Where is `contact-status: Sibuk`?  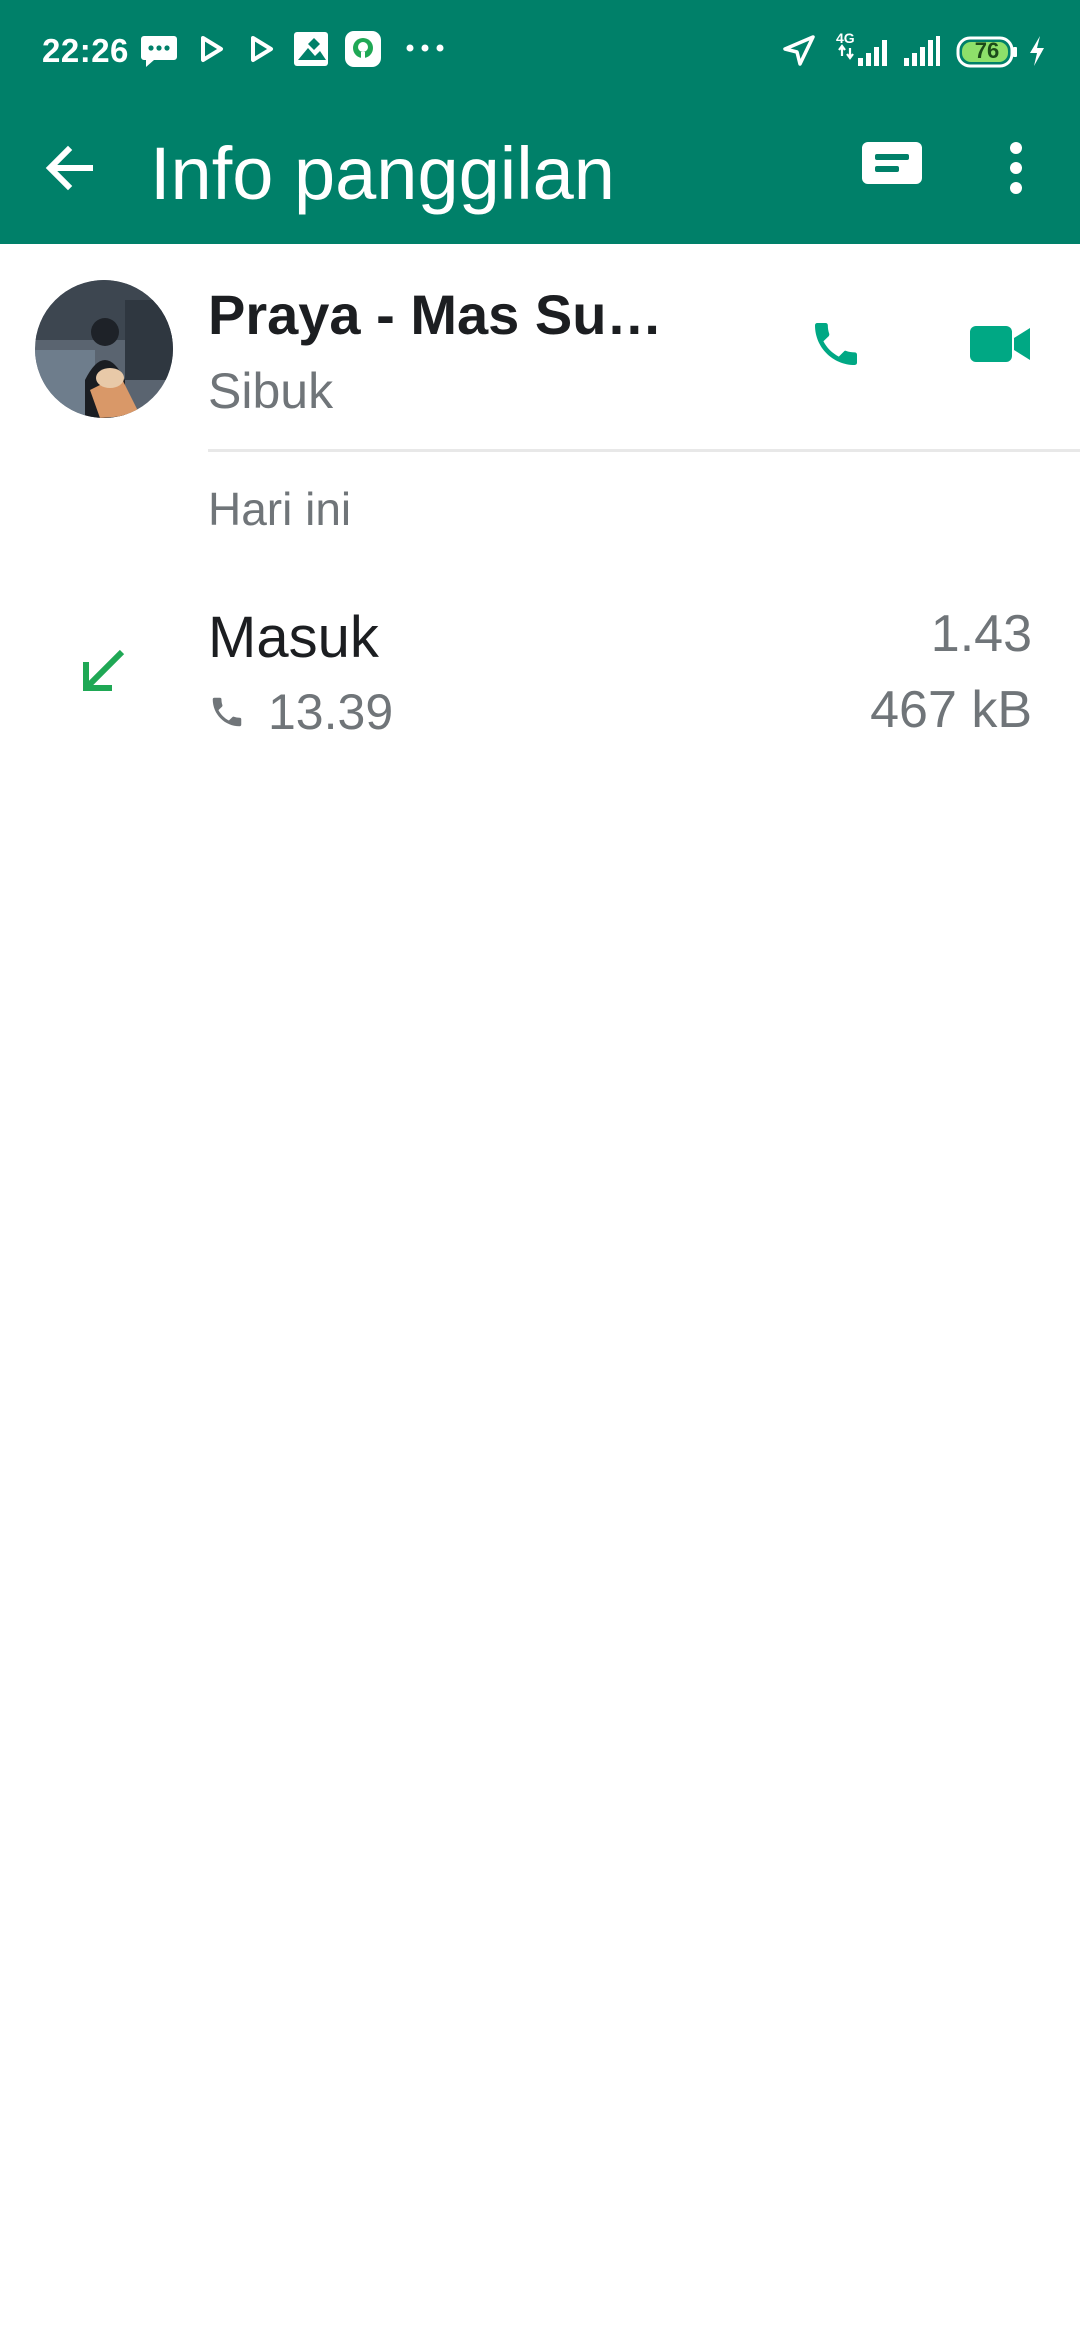 contact-status: Sibuk is located at coordinates (271, 391).